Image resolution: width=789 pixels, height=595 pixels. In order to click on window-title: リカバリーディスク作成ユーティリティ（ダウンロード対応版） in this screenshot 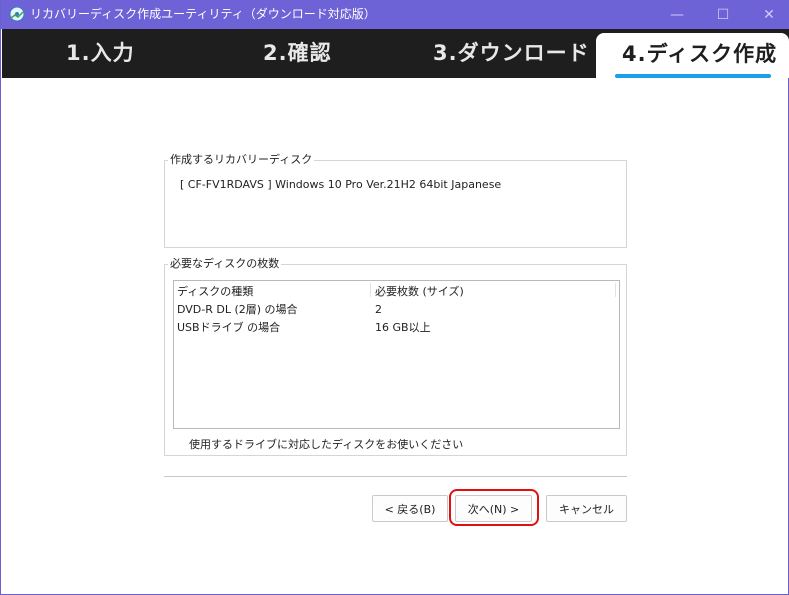, I will do `click(203, 14)`.